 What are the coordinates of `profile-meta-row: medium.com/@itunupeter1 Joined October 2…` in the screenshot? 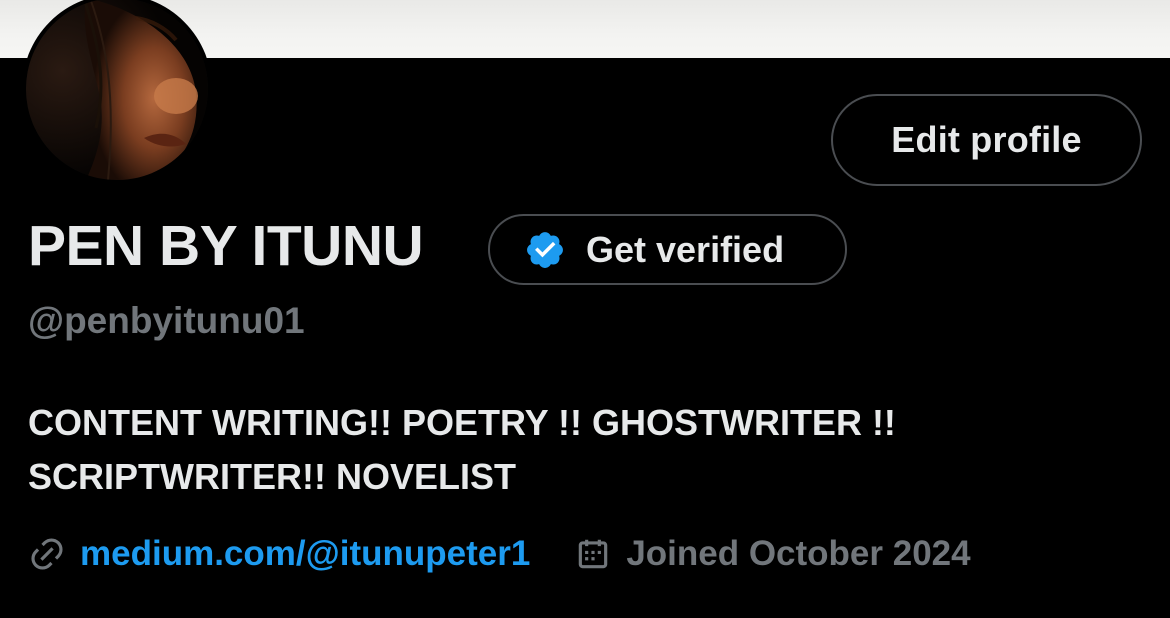 It's located at (499, 554).